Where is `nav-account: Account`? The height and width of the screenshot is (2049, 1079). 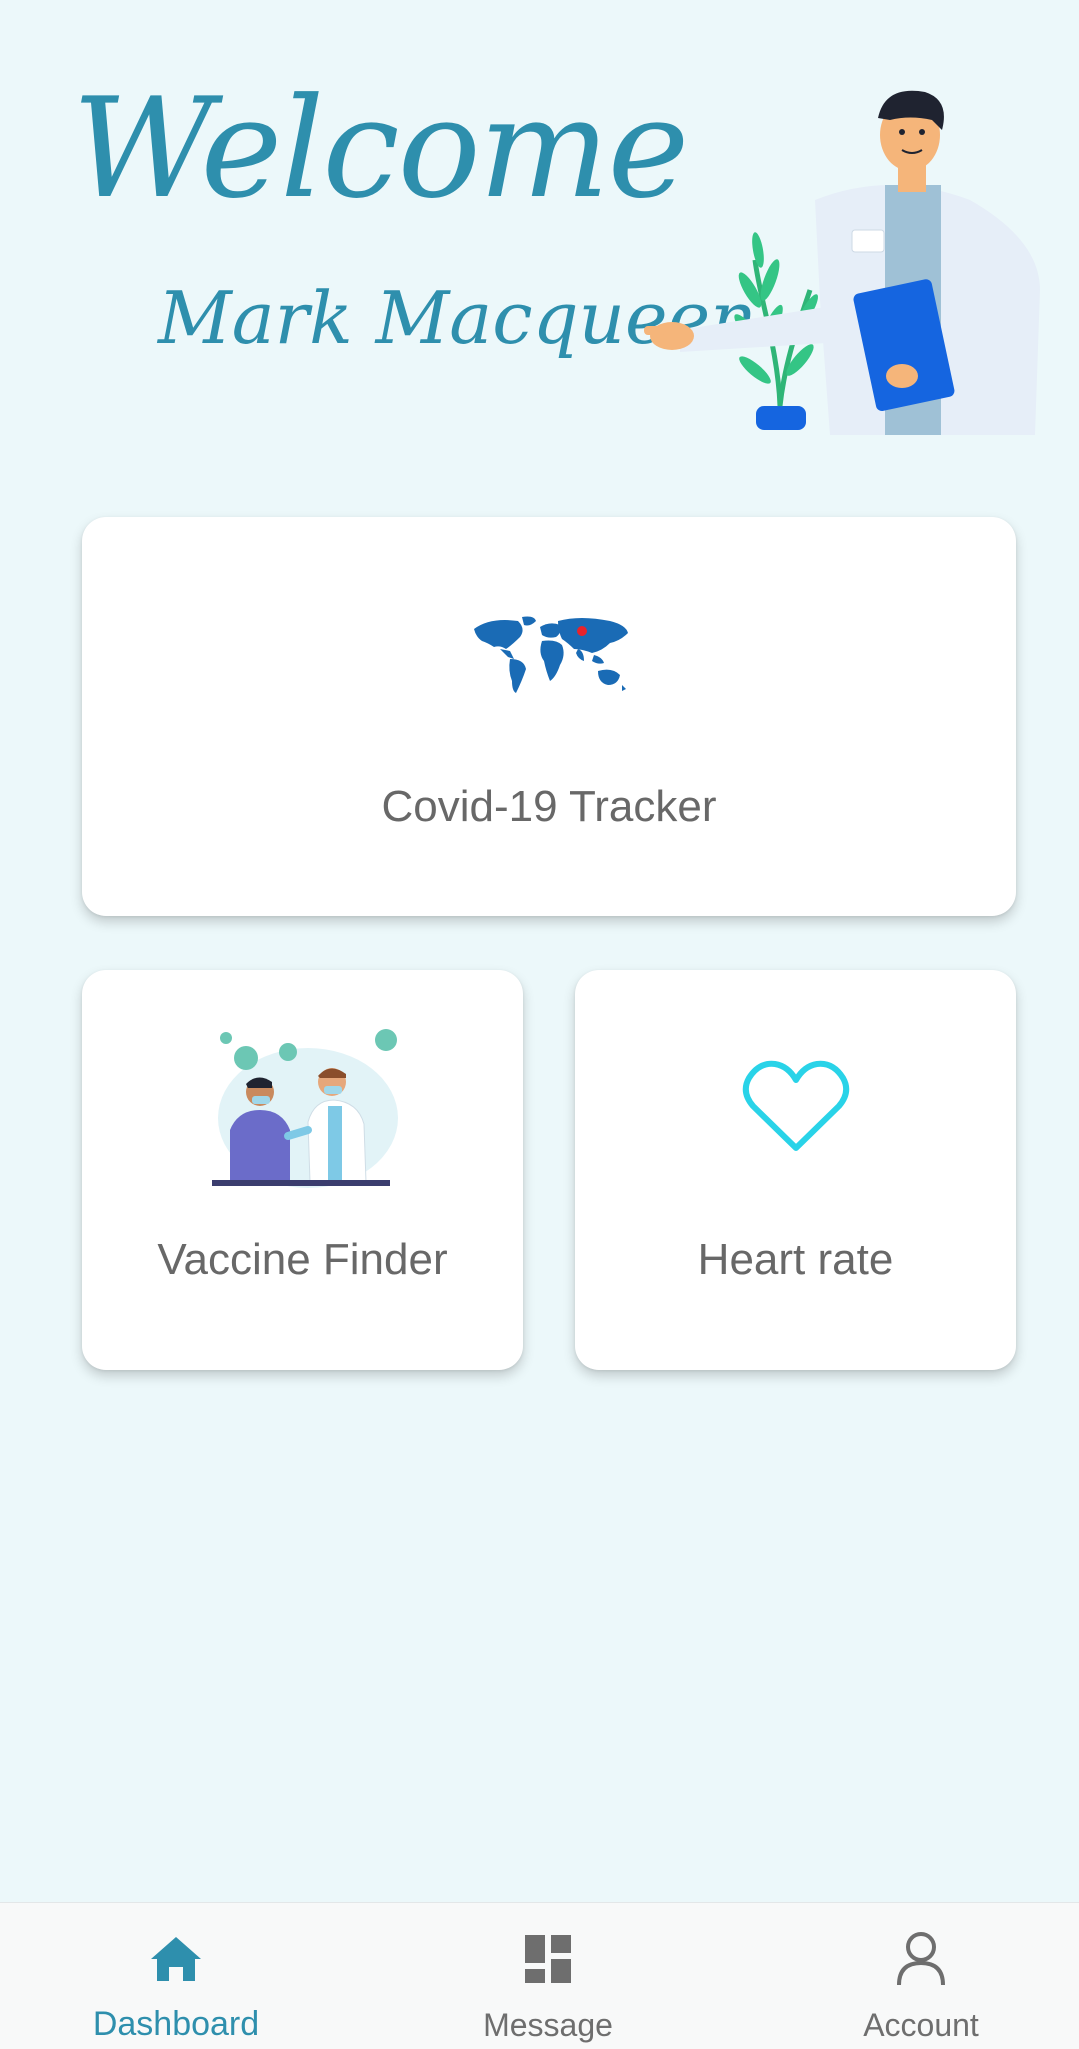 nav-account: Account is located at coordinates (921, 1976).